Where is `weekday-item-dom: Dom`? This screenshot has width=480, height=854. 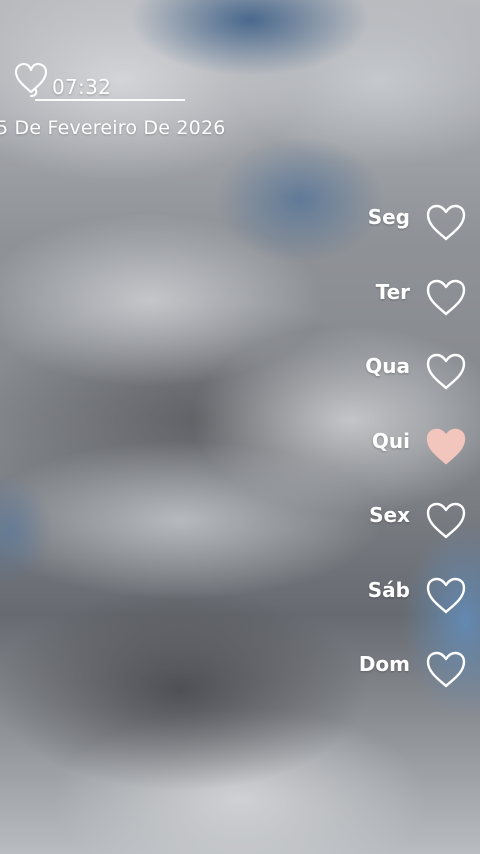
weekday-item-dom: Dom is located at coordinates (412, 682).